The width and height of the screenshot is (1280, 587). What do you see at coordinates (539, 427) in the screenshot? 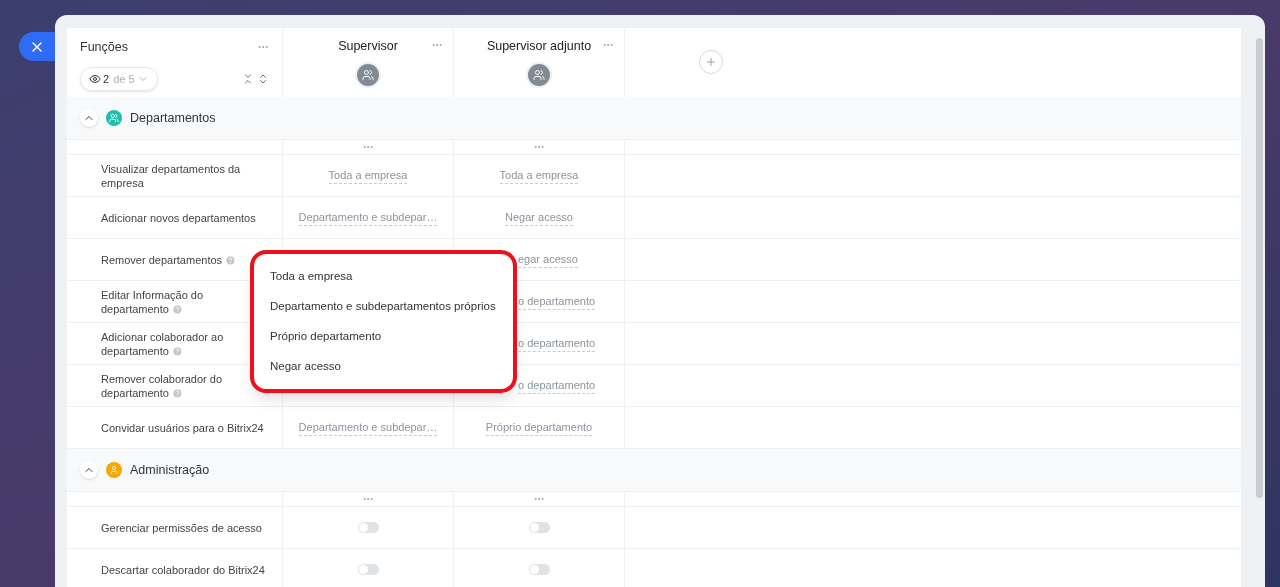
I see `access-select: Próprio departamento` at bounding box center [539, 427].